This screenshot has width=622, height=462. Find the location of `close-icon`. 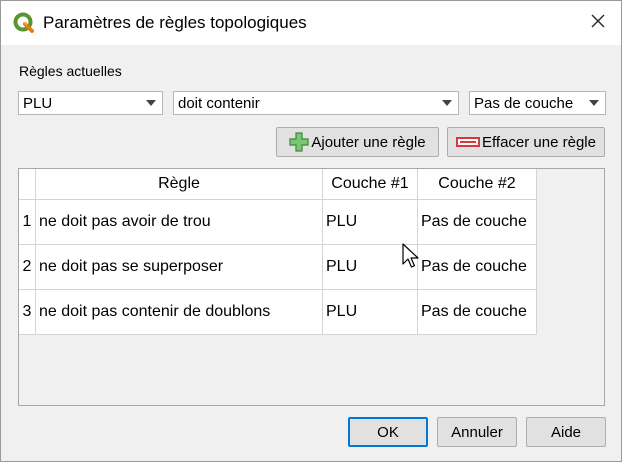

close-icon is located at coordinates (598, 23).